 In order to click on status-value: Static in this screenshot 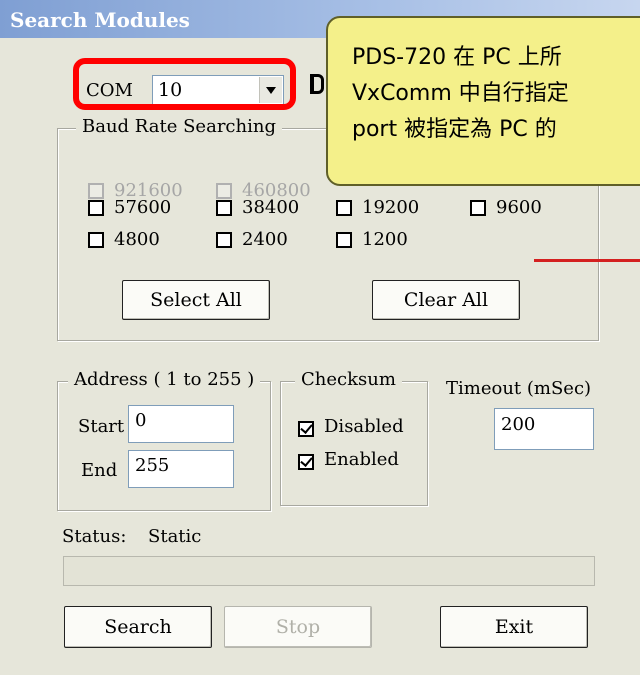, I will do `click(175, 536)`.